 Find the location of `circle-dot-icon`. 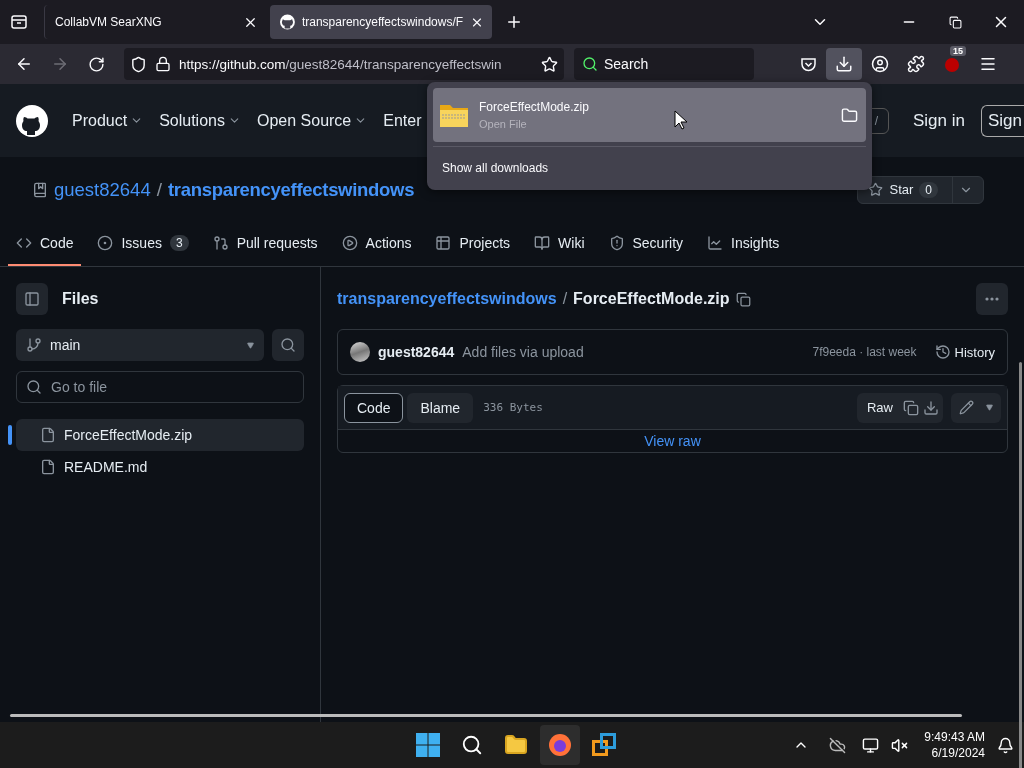

circle-dot-icon is located at coordinates (105, 243).